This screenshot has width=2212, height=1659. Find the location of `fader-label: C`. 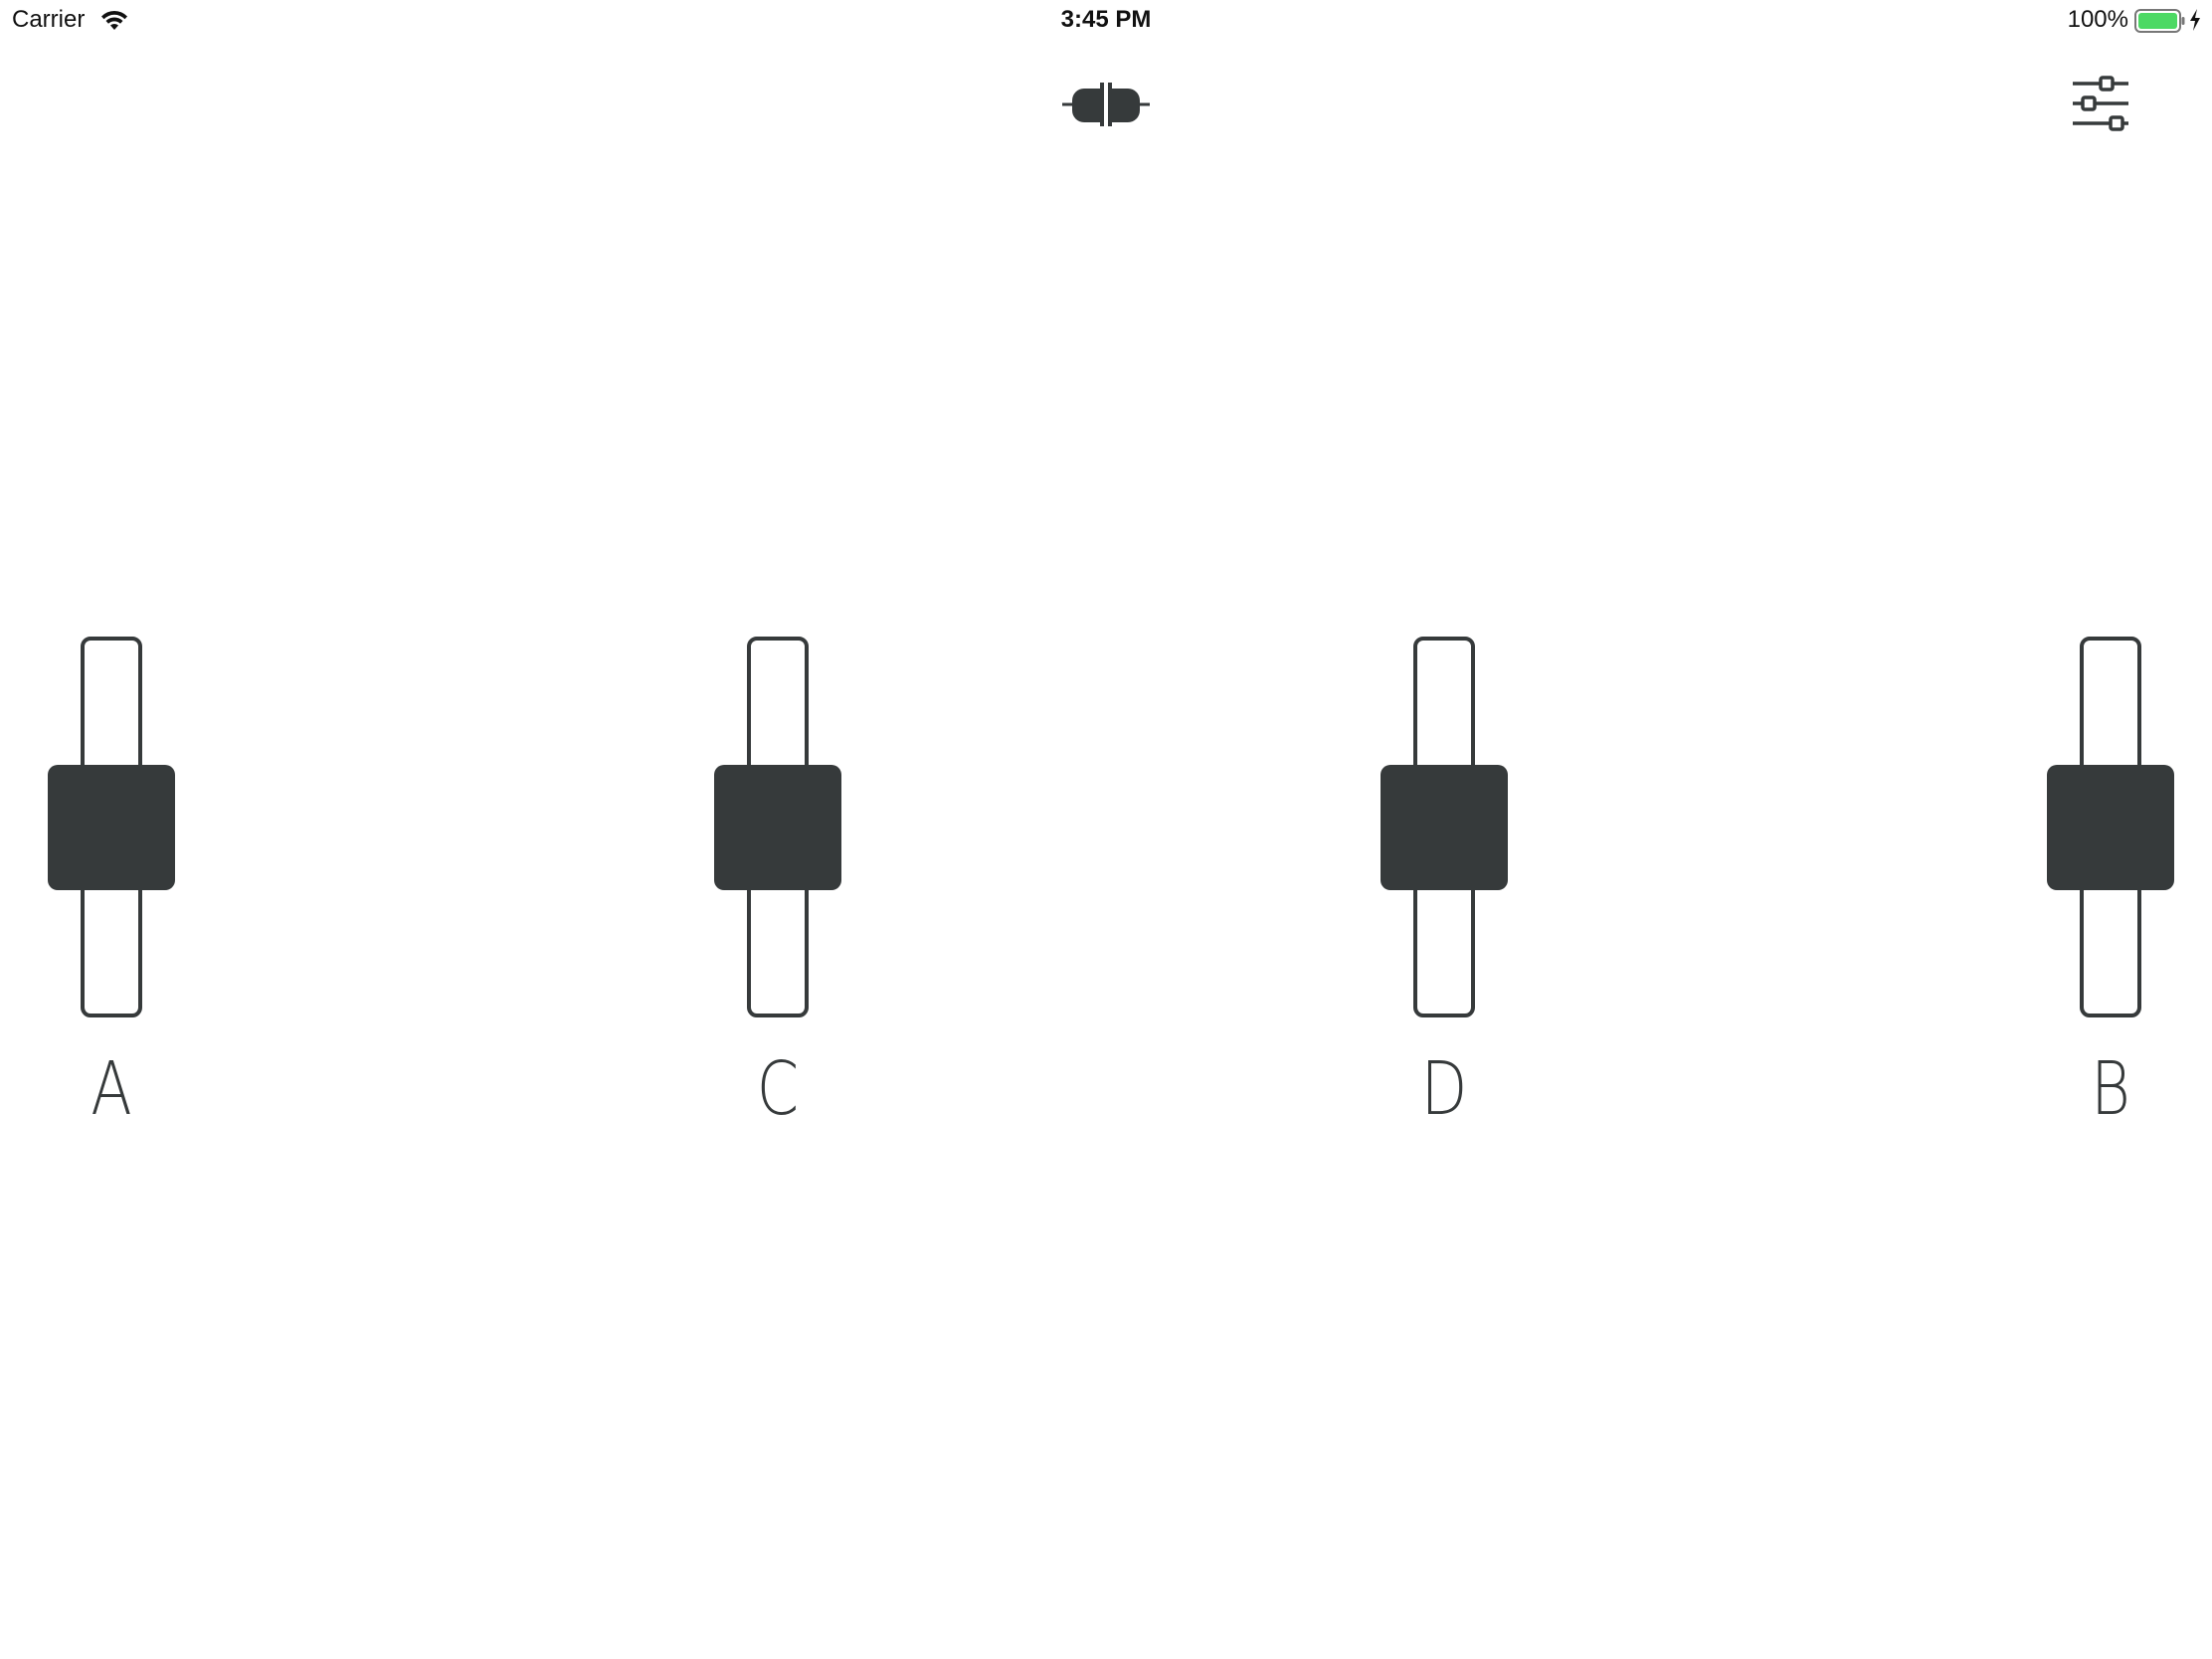

fader-label: C is located at coordinates (778, 1089).